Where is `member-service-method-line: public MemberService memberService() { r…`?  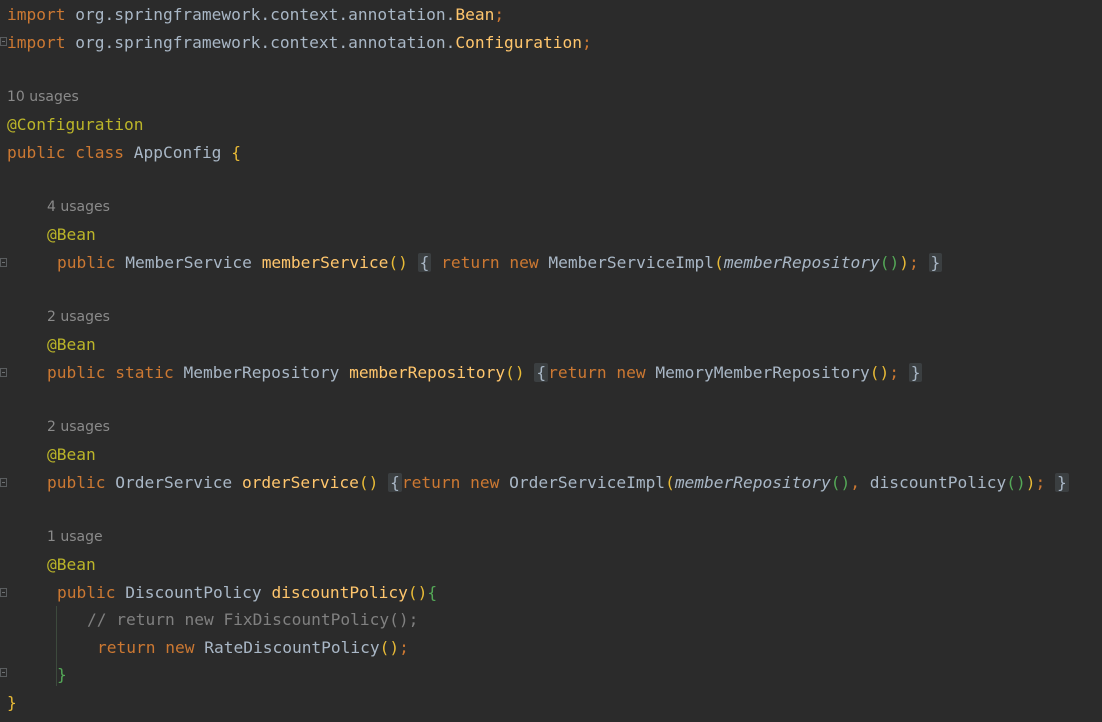
member-service-method-line: public MemberService memberService() { r… is located at coordinates (500, 263).